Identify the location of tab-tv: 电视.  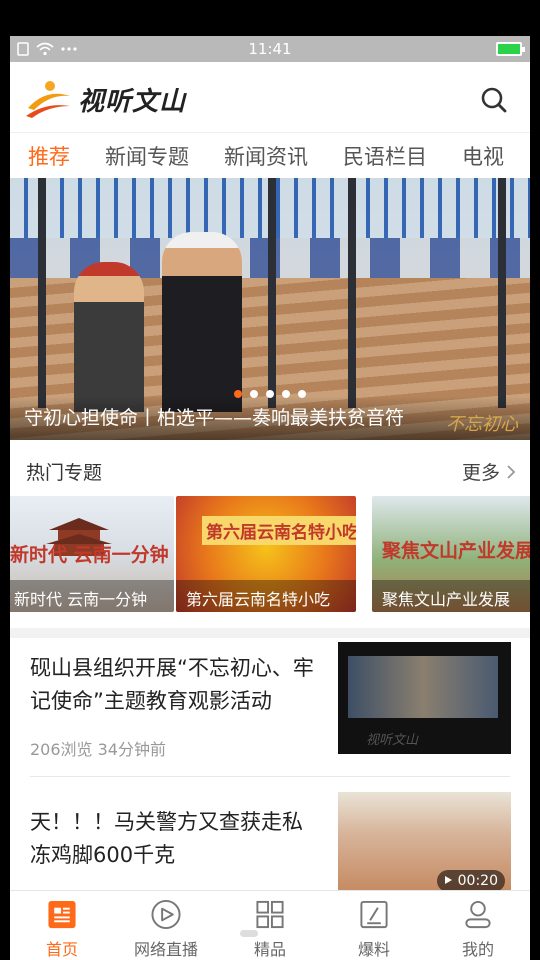
(483, 156).